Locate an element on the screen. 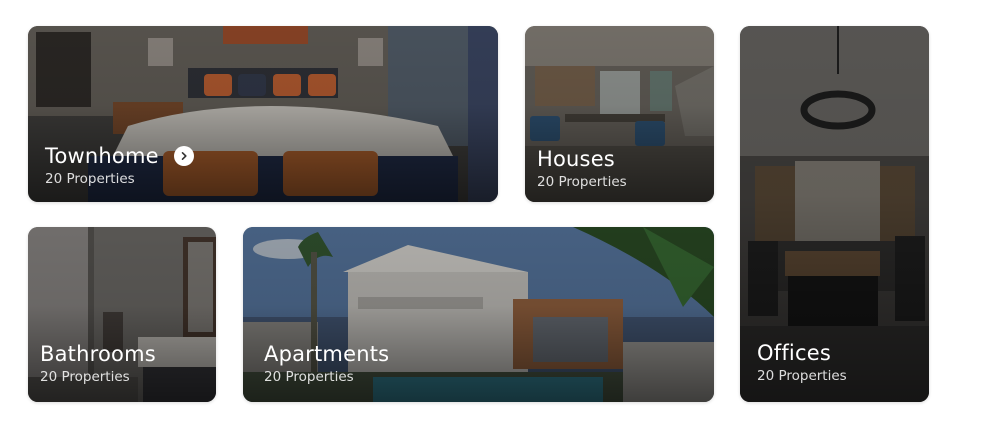 This screenshot has width=994, height=443. category-card-houses: Houses 20 Properties is located at coordinates (619, 114).